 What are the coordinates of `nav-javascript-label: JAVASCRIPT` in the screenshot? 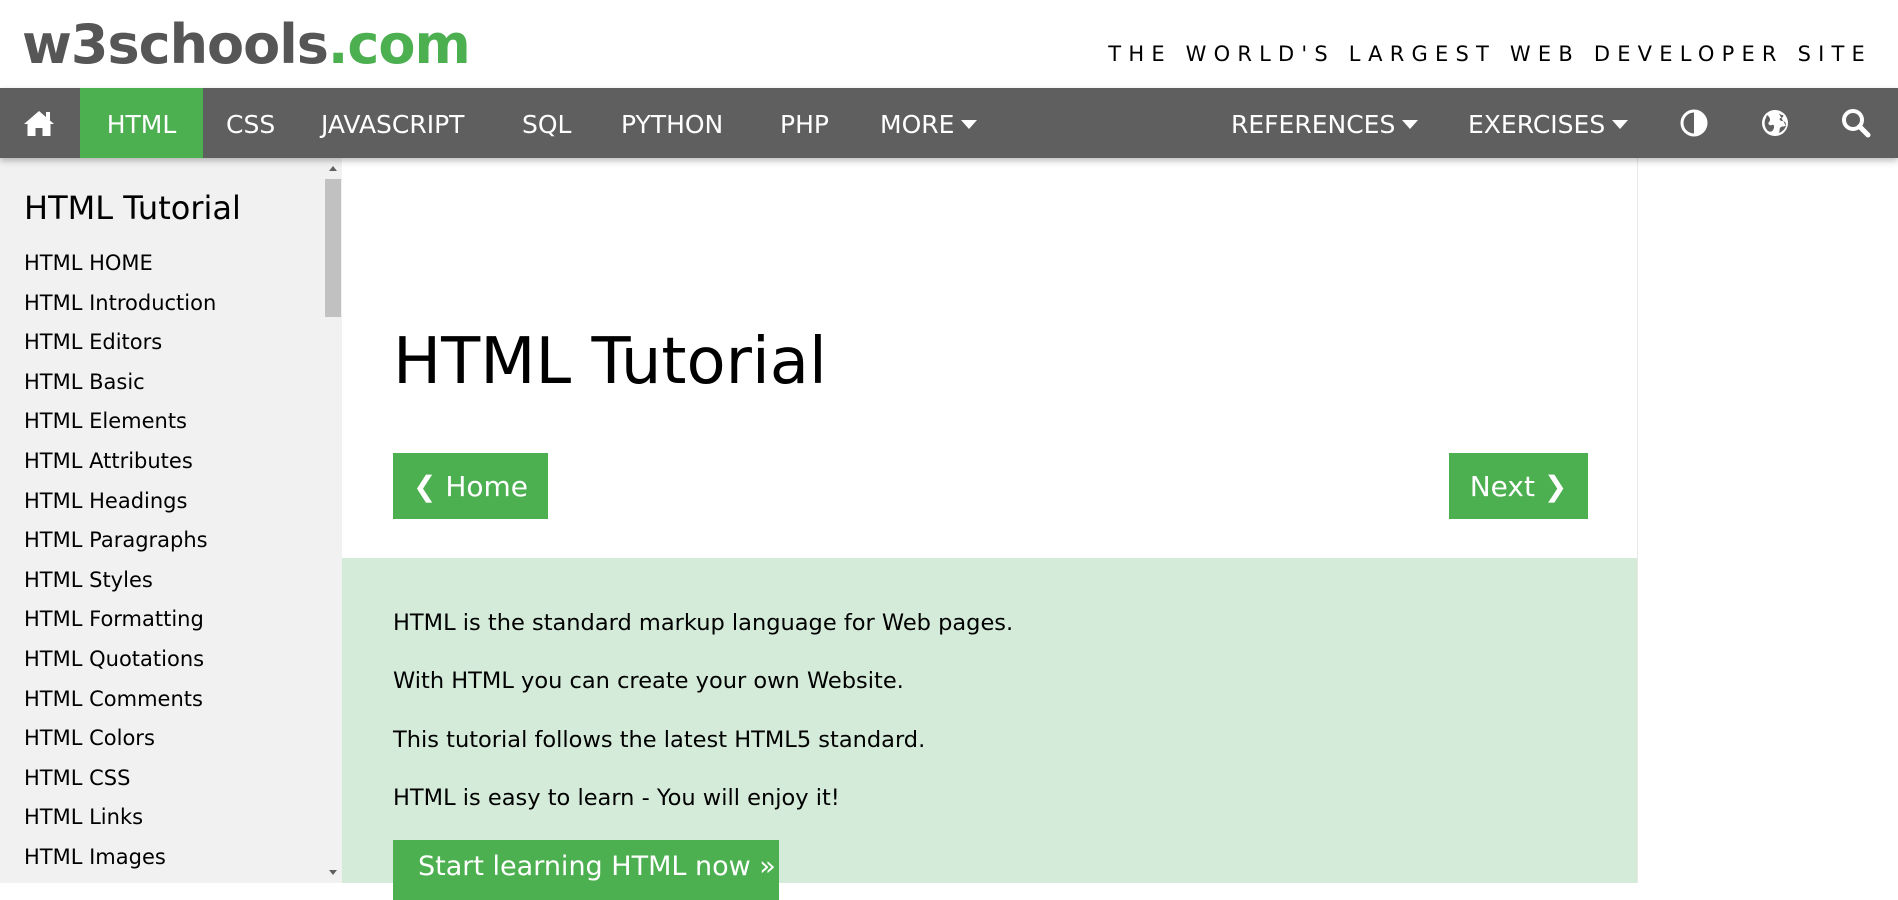 It's located at (393, 124).